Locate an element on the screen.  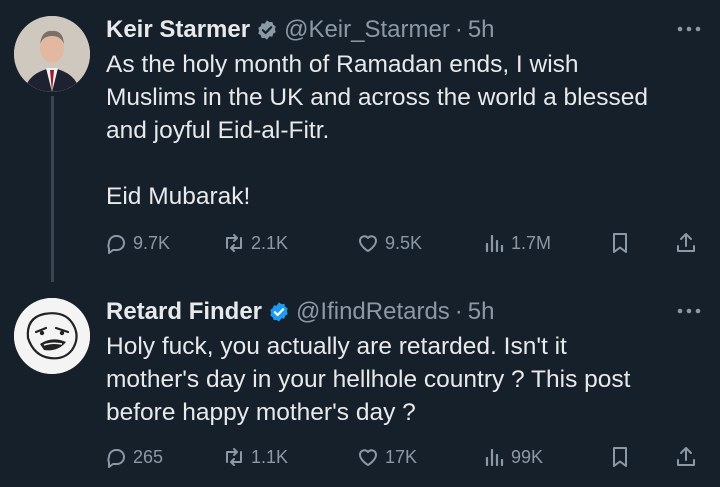
text-line: Eid Mubarak! is located at coordinates (178, 196).